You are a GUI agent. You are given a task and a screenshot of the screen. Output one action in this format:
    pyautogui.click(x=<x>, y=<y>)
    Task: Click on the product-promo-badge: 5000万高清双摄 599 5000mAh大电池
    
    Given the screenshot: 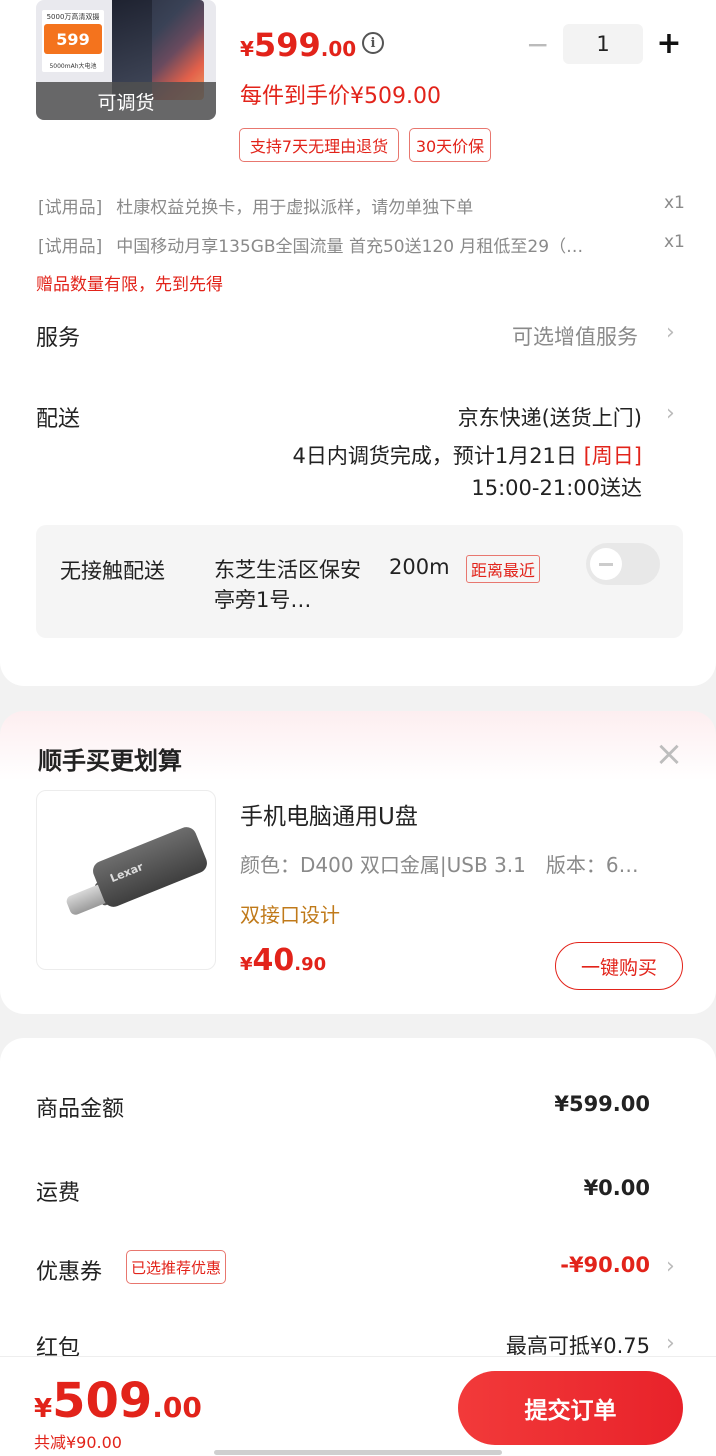 What is the action you would take?
    pyautogui.click(x=73, y=41)
    